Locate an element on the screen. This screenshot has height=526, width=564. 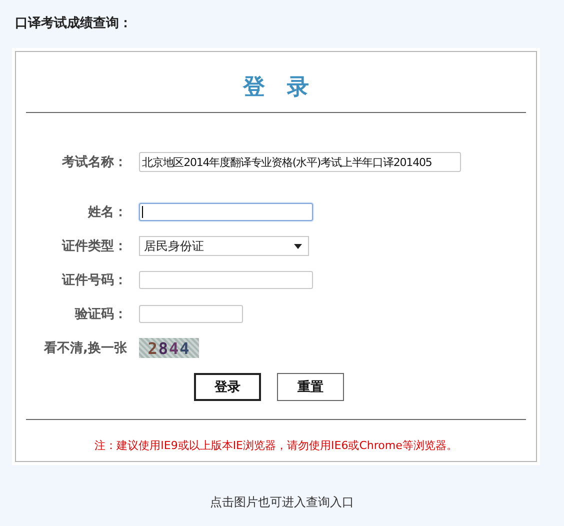
browser-note: 注：建议使用IE9或以上版本IE浏览器，请勿使用IE6或Chrome等浏览器。 is located at coordinates (276, 445).